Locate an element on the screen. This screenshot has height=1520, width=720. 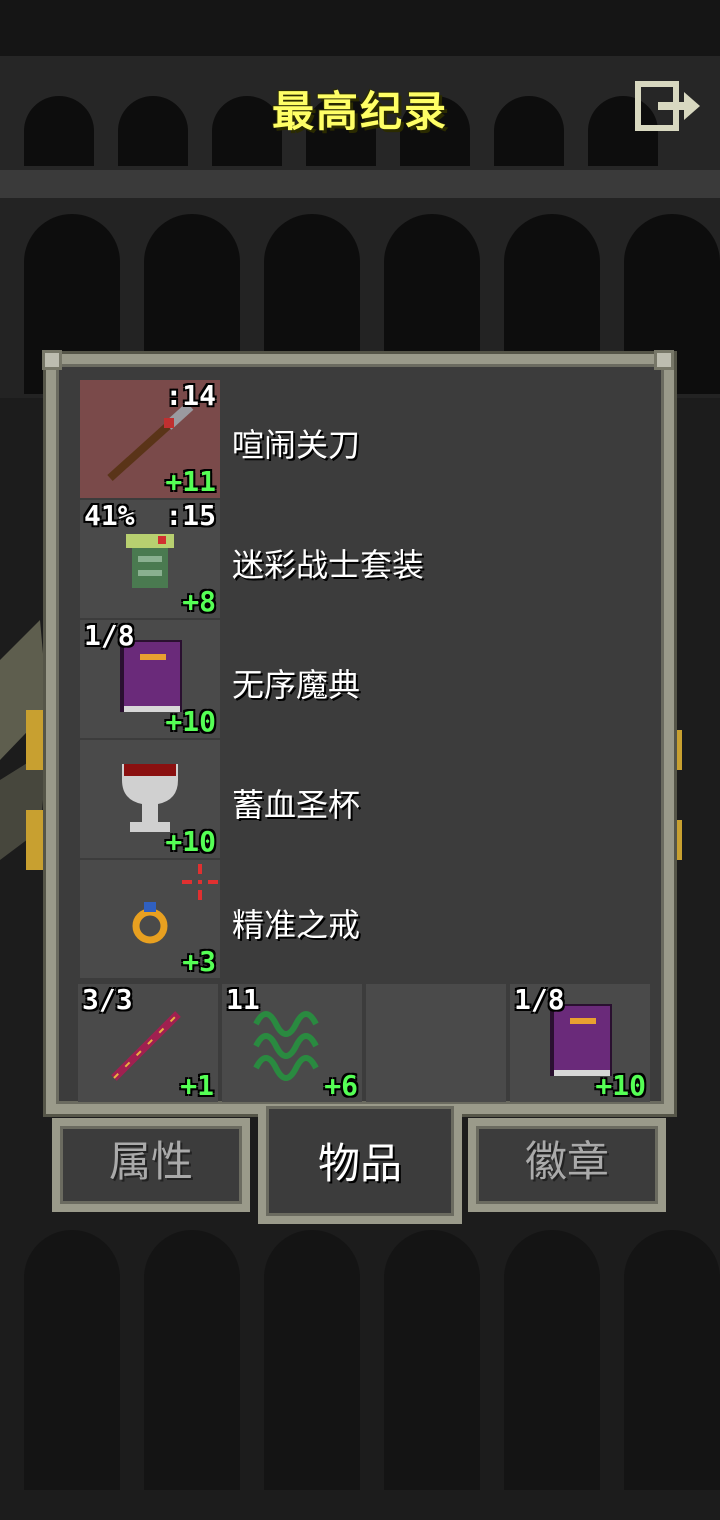
tab-label: 徽章 is located at coordinates (566, 1161).